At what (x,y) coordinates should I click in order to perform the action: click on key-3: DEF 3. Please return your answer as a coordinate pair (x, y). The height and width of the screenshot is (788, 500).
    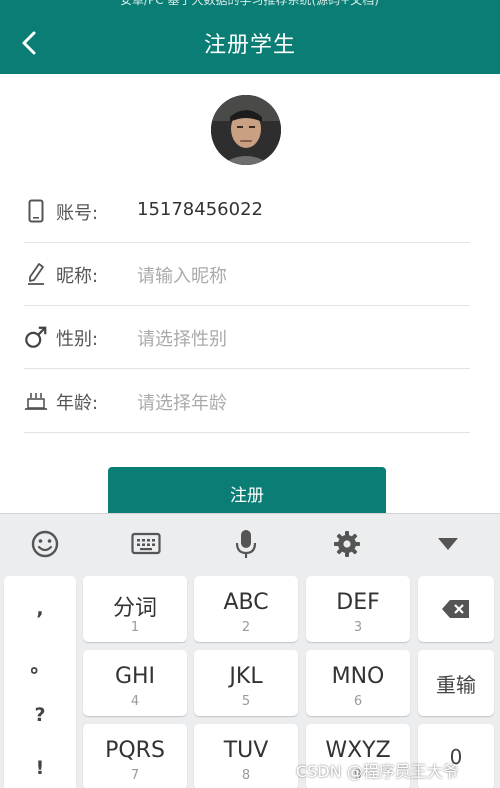
    Looking at the image, I should click on (358, 609).